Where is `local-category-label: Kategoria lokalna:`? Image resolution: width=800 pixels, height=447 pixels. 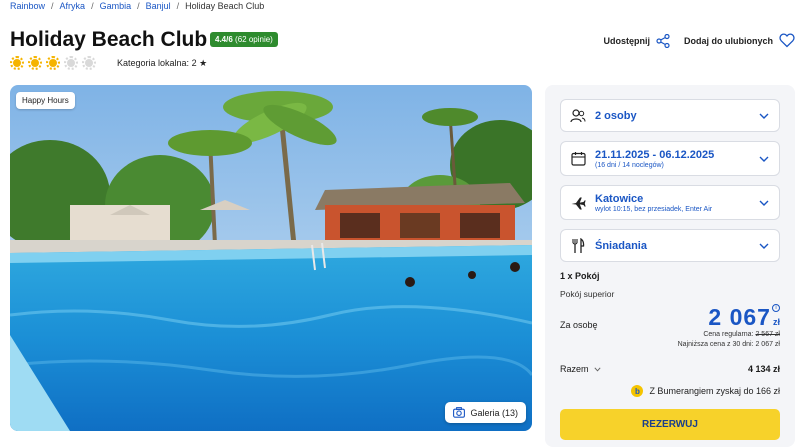
local-category-label: Kategoria lokalna: is located at coordinates (153, 63).